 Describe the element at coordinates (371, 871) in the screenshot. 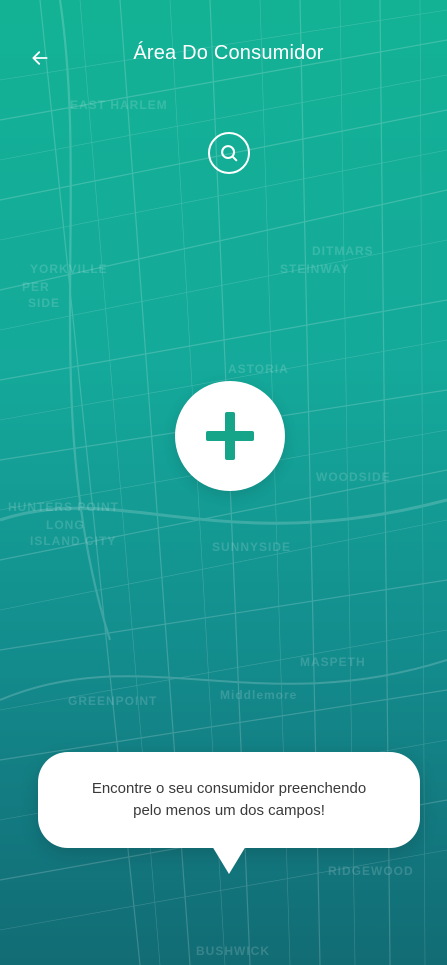

I see `map-label: RIDGEWOOD` at that location.